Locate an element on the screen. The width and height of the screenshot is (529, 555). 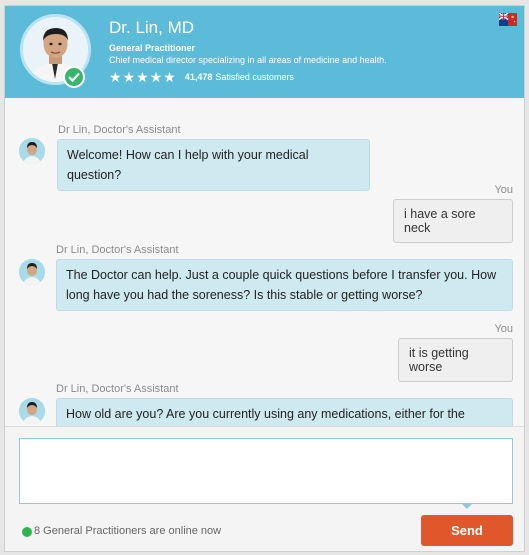
input-notch is located at coordinates (467, 506).